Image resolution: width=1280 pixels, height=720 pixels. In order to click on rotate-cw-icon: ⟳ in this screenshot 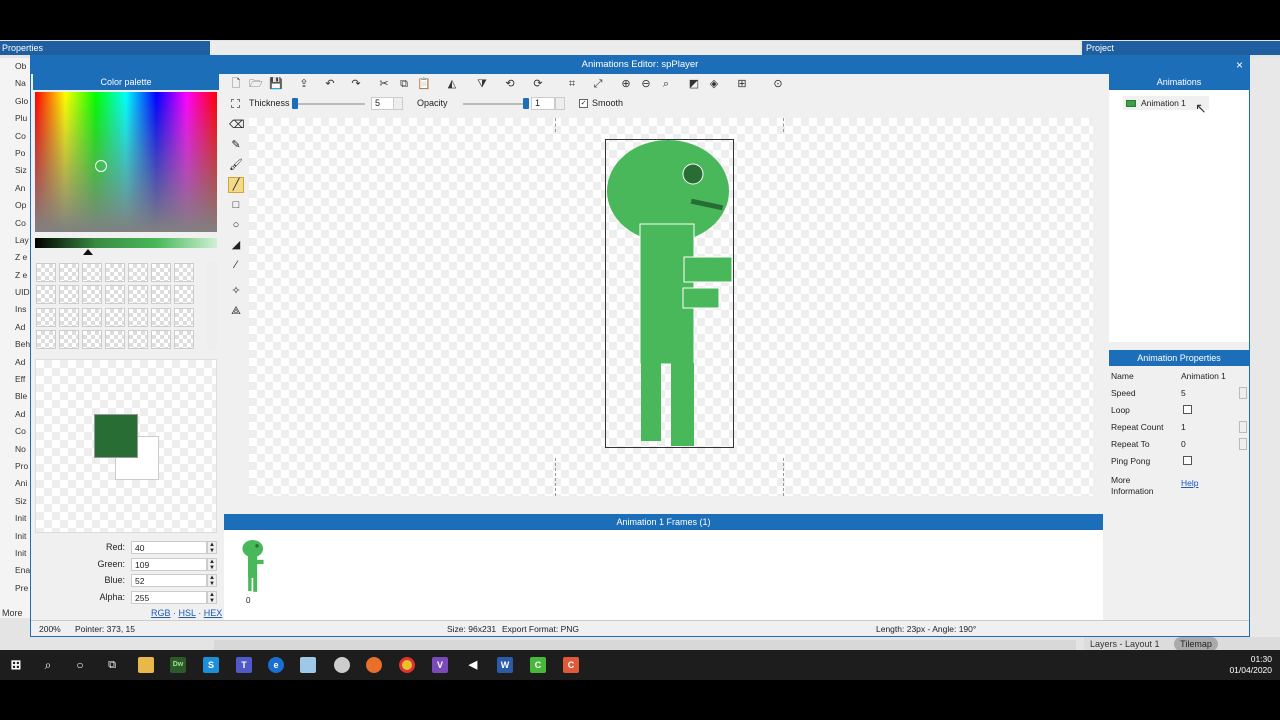, I will do `click(538, 84)`.